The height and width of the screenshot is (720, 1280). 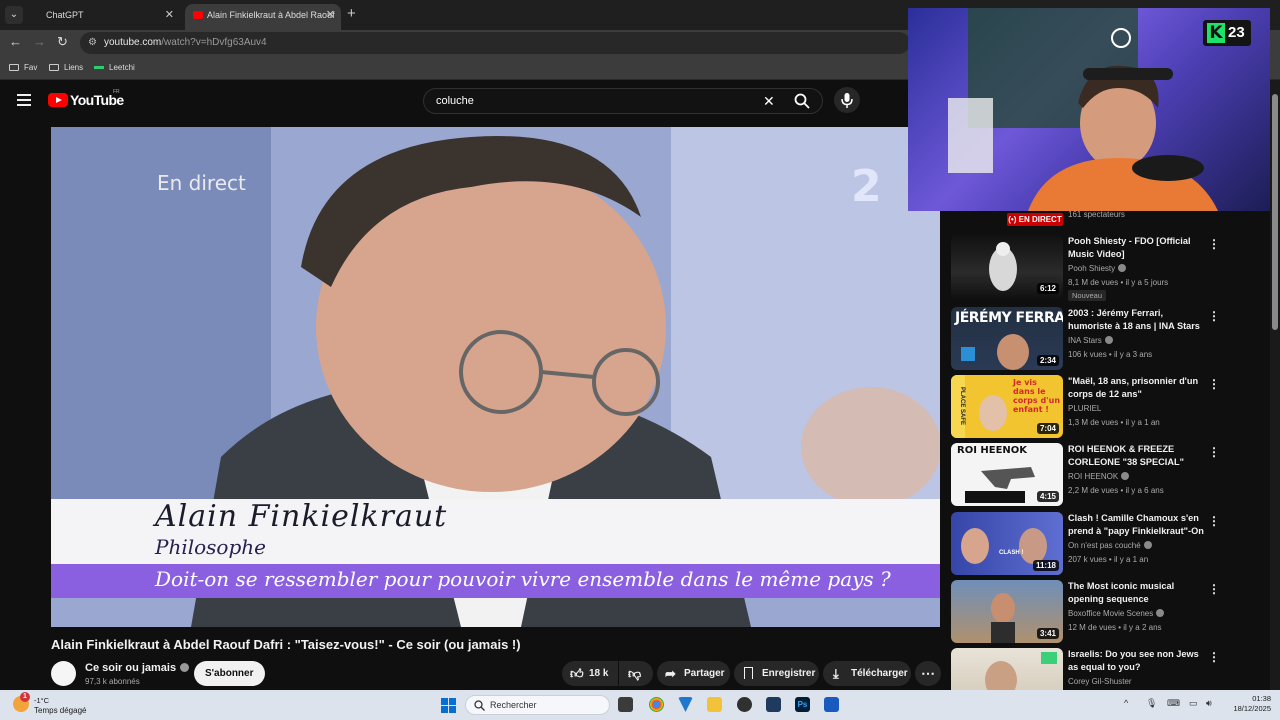 What do you see at coordinates (656, 704) in the screenshot?
I see `chrome-icon` at bounding box center [656, 704].